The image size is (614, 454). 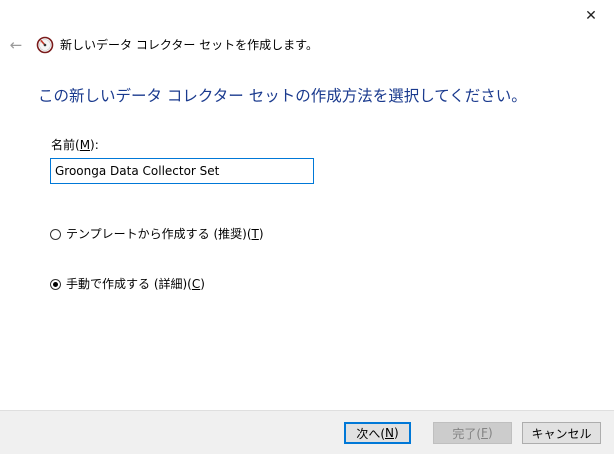 I want to click on radio-template-label-suffix: ), so click(x=261, y=234).